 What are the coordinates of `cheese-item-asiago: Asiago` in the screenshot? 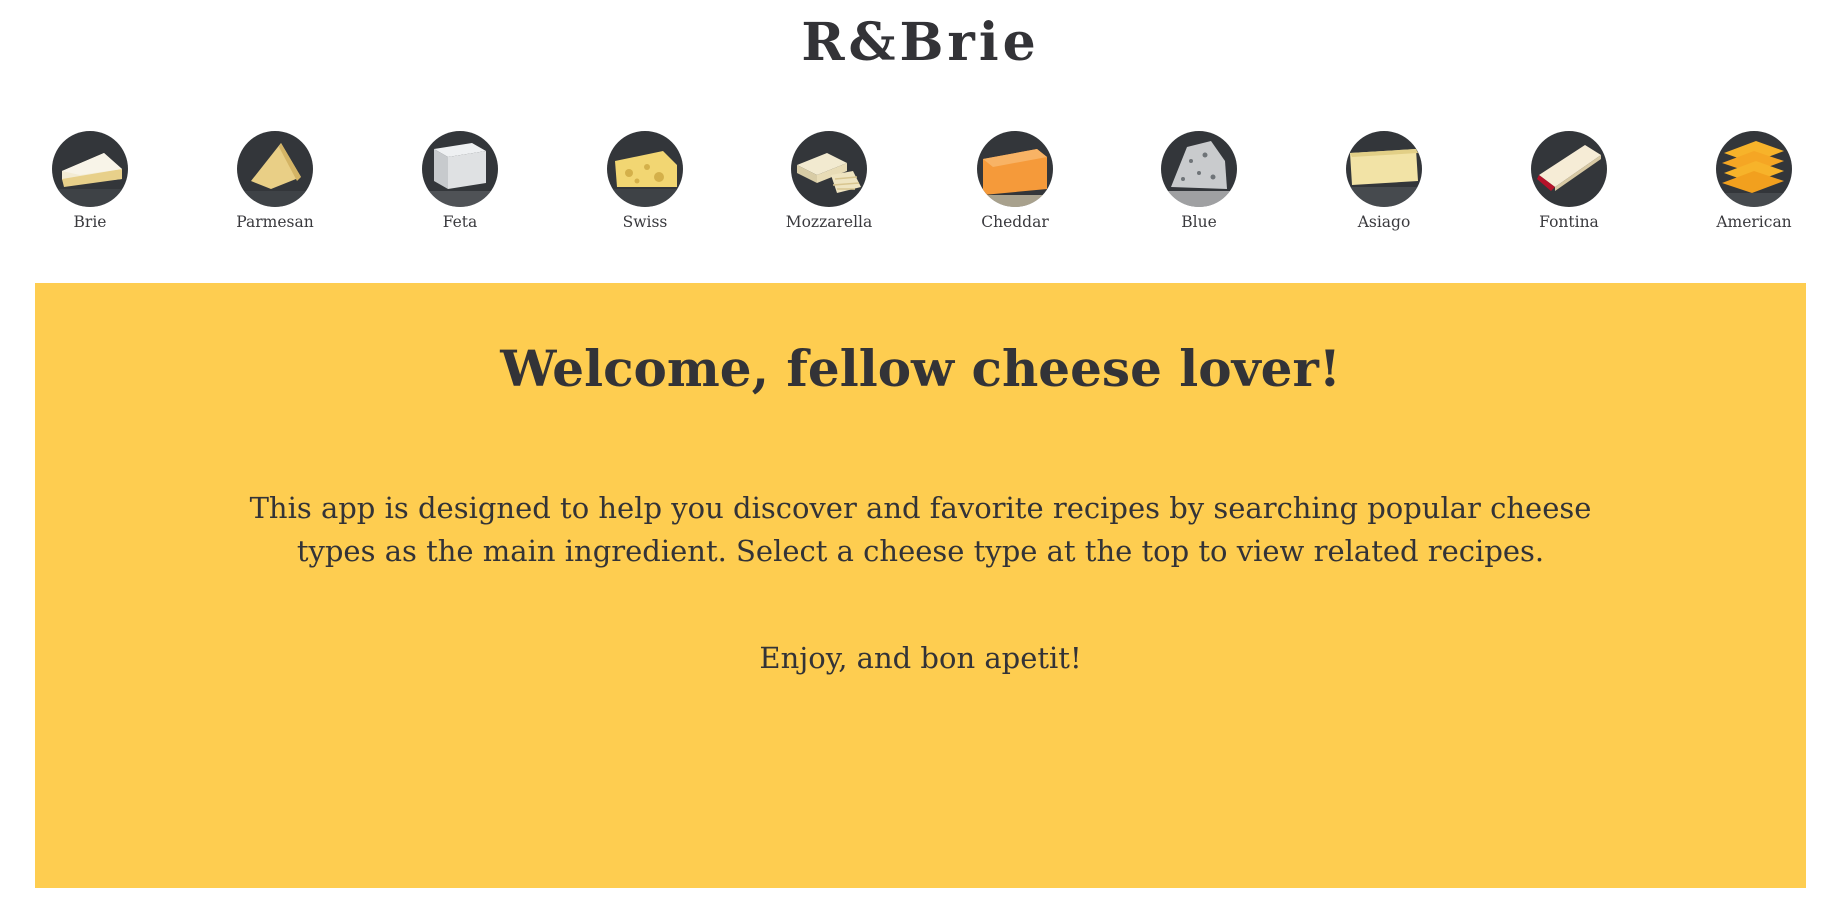 It's located at (1384, 181).